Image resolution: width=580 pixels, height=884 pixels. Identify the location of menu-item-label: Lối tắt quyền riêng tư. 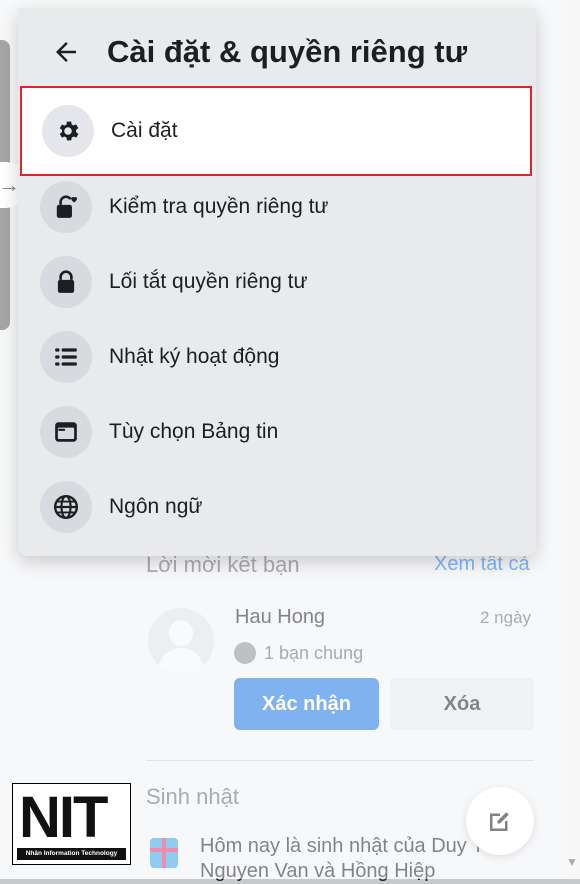
(208, 281).